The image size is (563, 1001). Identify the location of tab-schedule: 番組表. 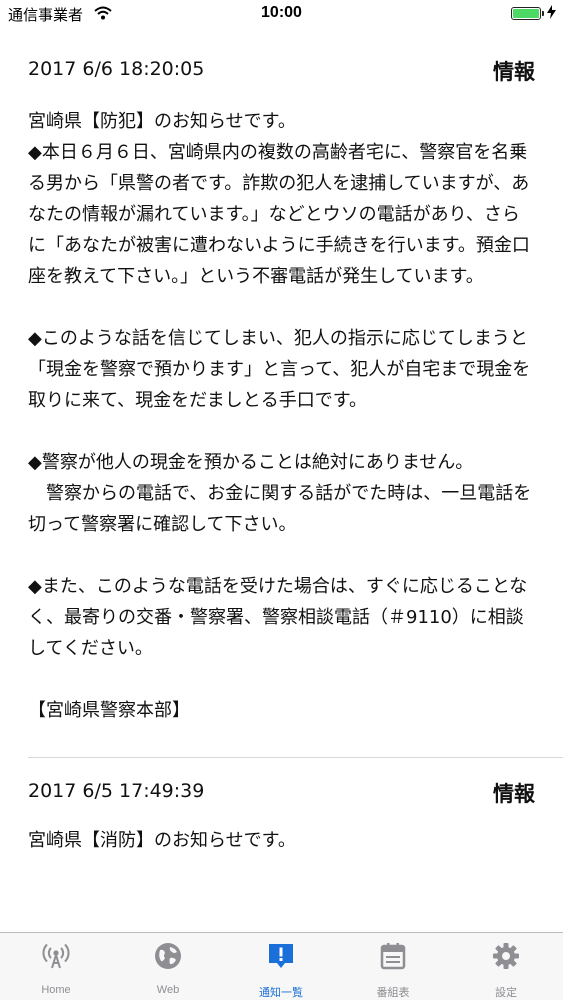
(393, 967).